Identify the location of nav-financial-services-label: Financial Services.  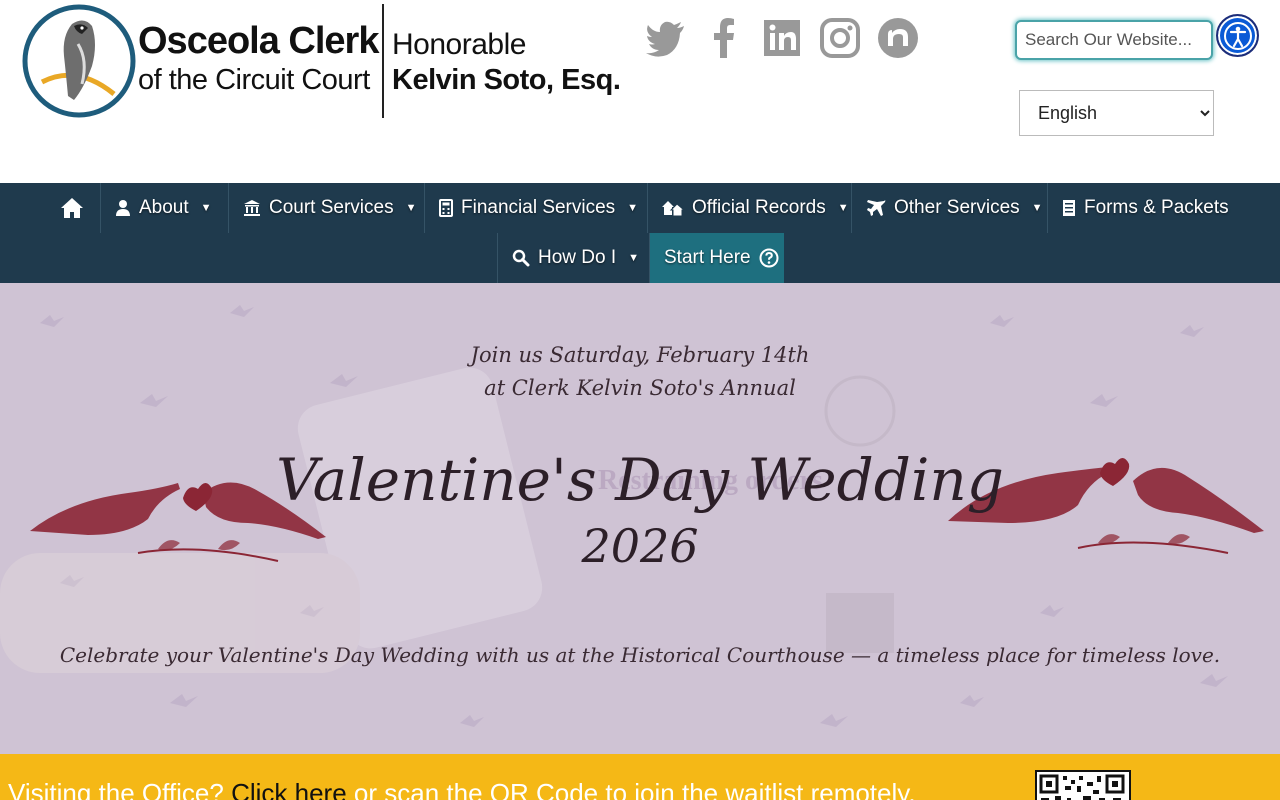
(538, 207).